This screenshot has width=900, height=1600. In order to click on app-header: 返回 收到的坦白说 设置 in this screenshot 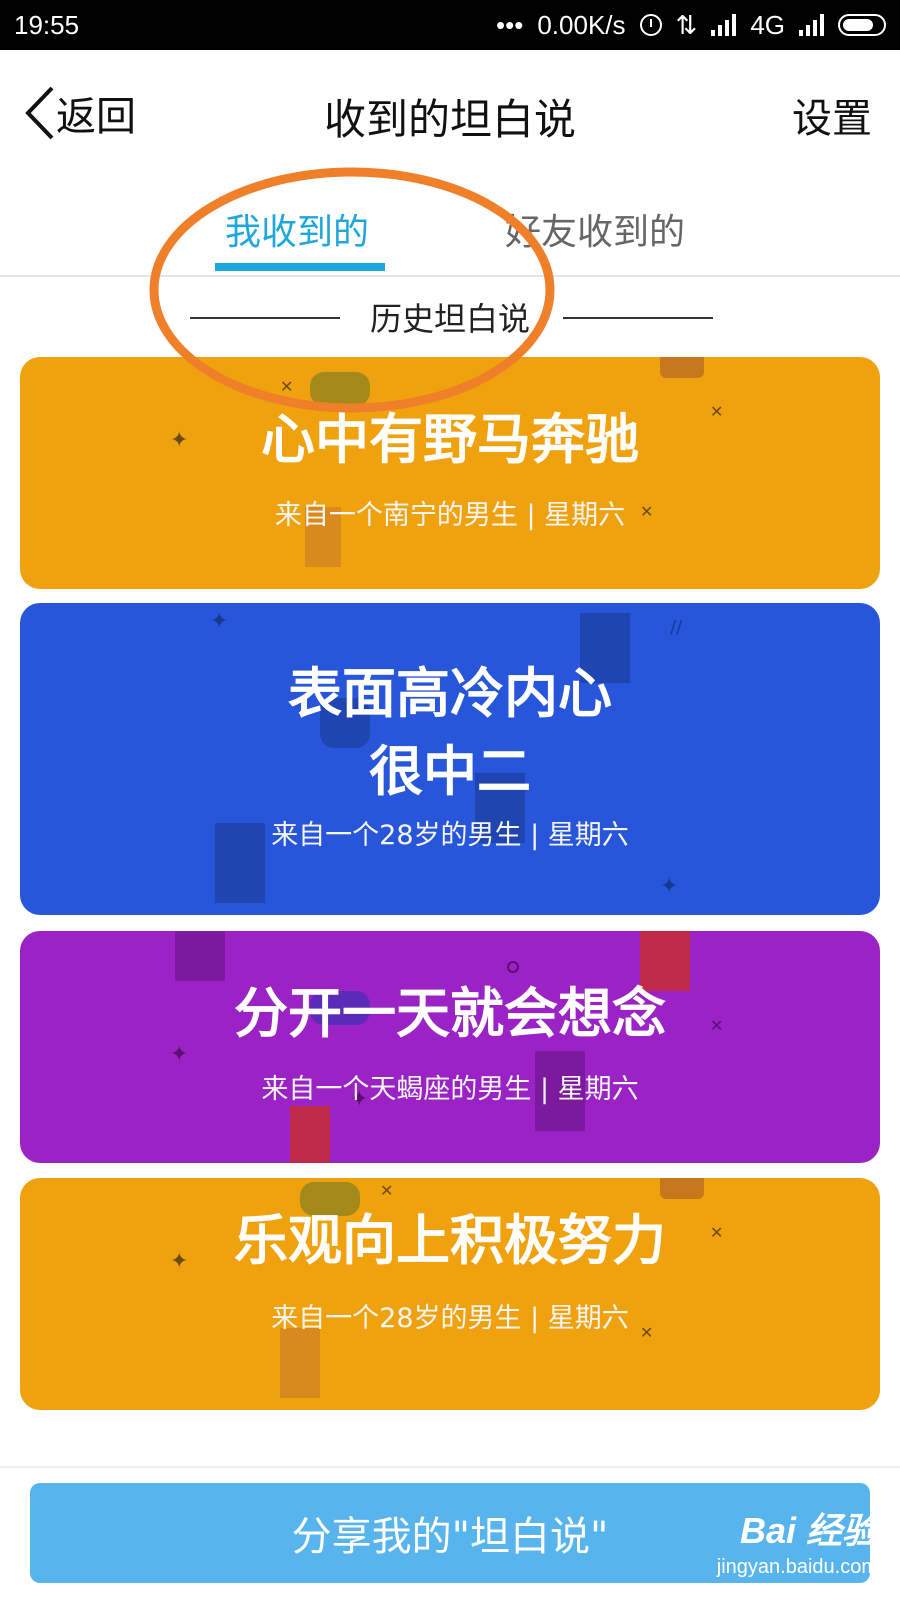, I will do `click(450, 112)`.